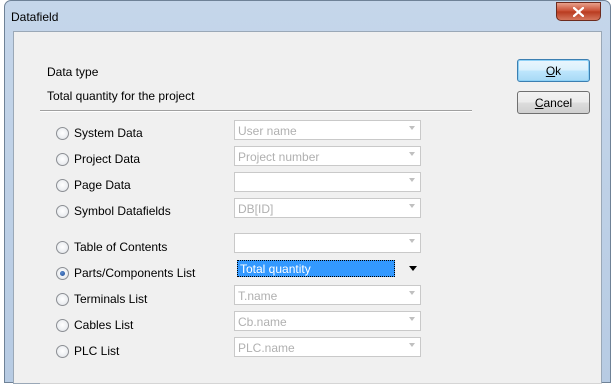 Image resolution: width=613 pixels, height=384 pixels. What do you see at coordinates (35, 17) in the screenshot?
I see `window-title: Datafield` at bounding box center [35, 17].